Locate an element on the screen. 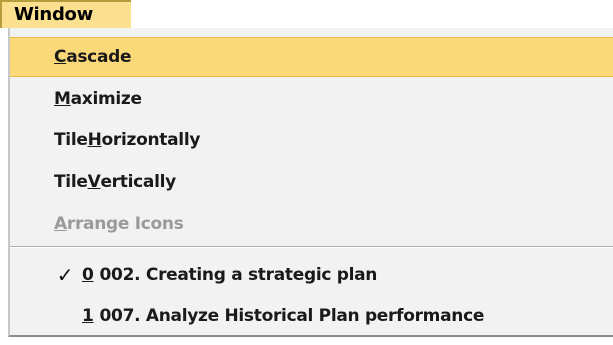 Image resolution: width=613 pixels, height=345 pixels. menu-item-maximize: Maximize is located at coordinates (311, 99).